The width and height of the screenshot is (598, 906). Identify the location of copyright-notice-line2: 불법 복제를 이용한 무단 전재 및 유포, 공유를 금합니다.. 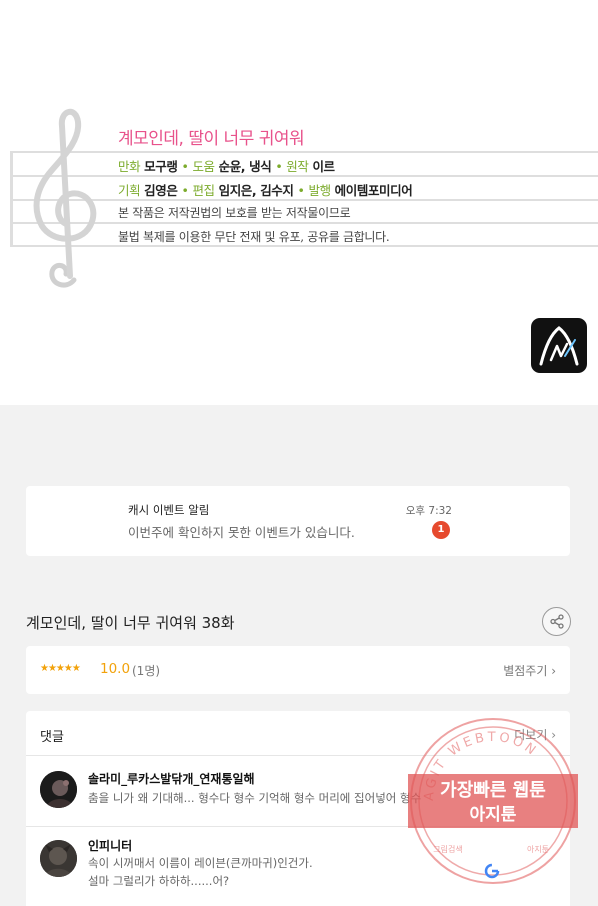
(254, 237).